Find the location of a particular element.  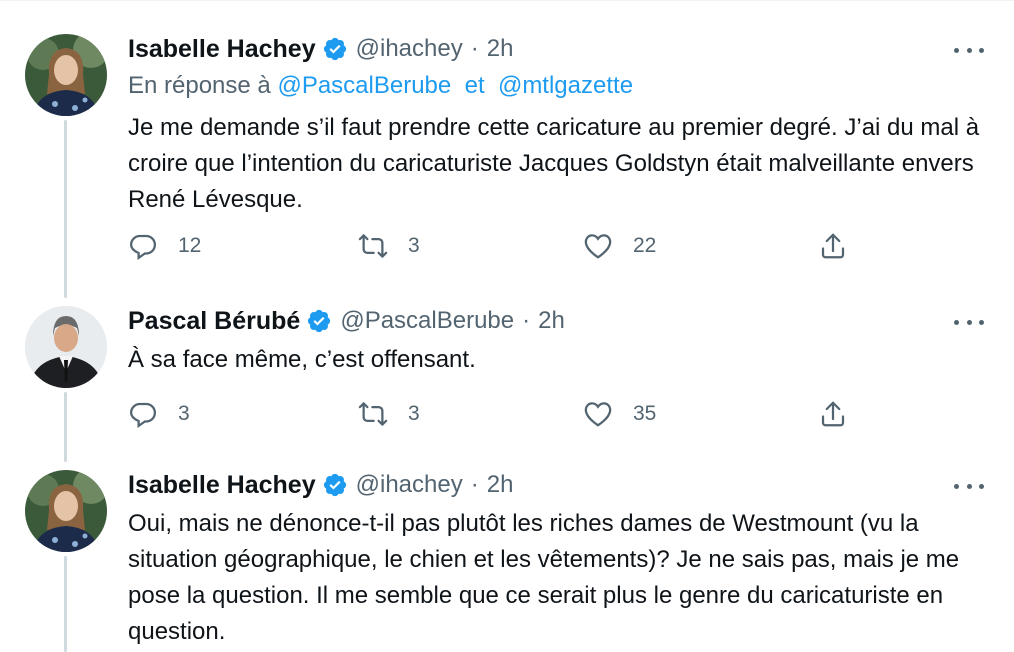

mention-link: @mtlgazette is located at coordinates (565, 85).